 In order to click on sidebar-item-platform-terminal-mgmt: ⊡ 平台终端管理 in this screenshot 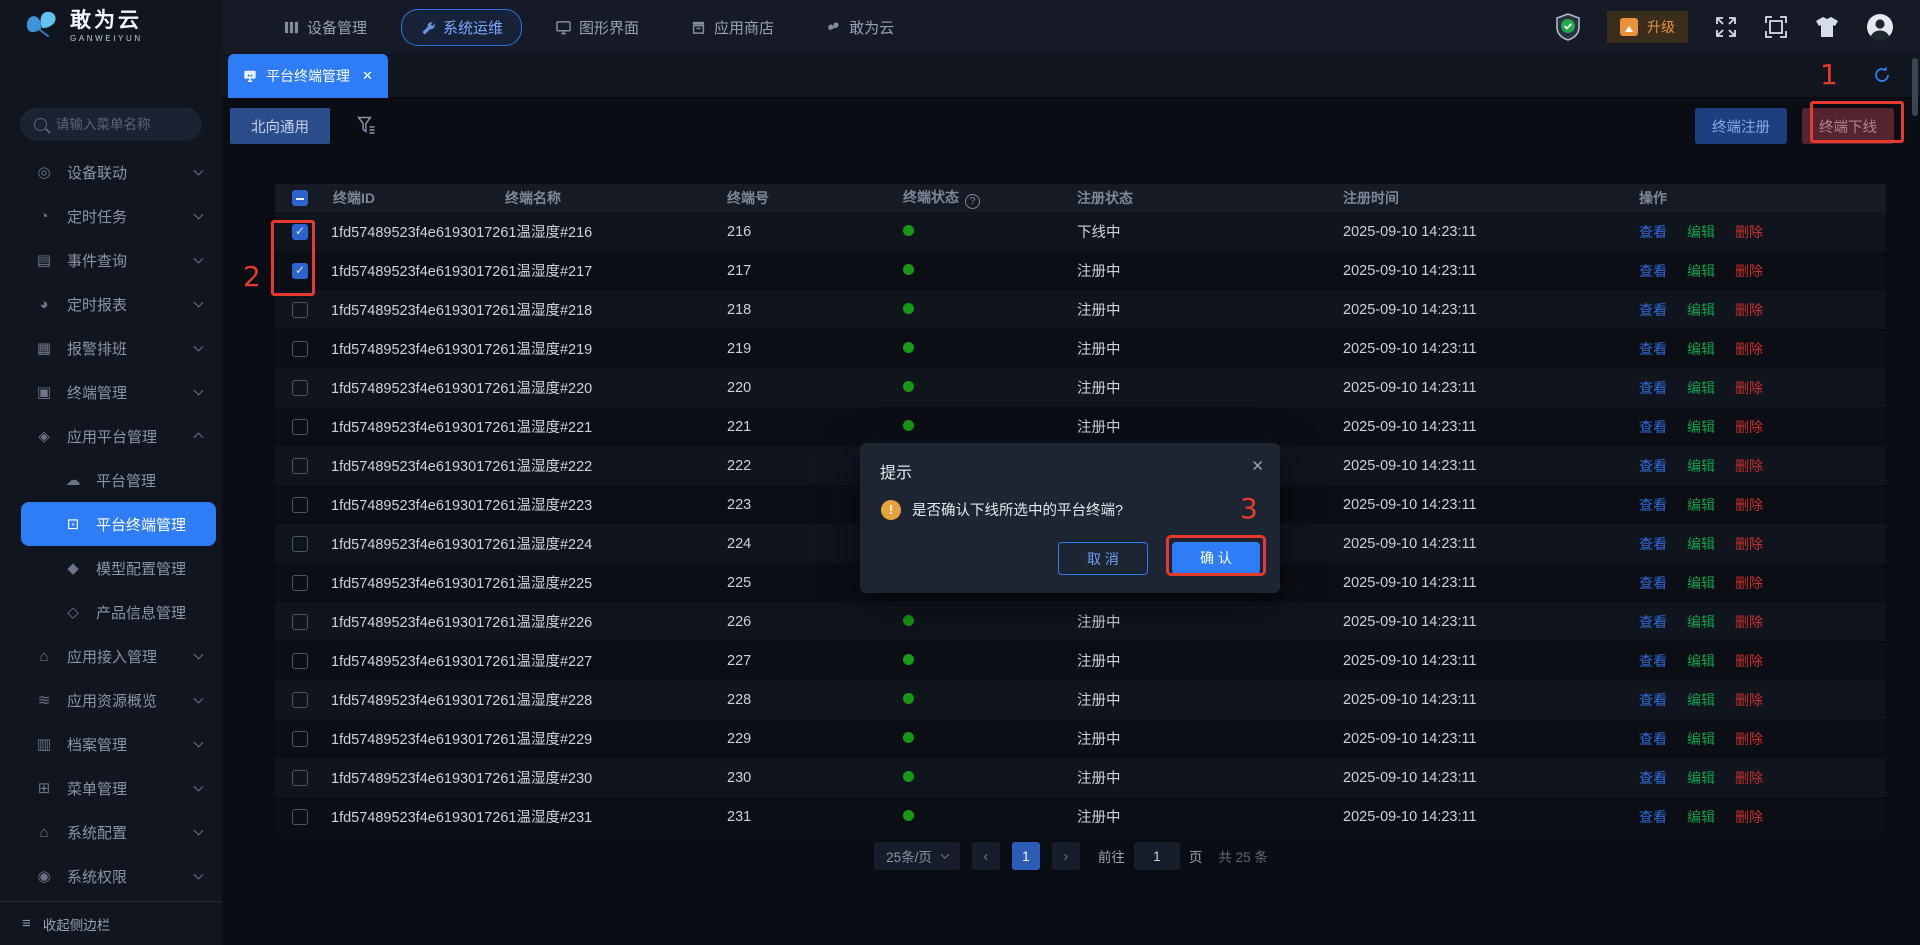, I will do `click(118, 524)`.